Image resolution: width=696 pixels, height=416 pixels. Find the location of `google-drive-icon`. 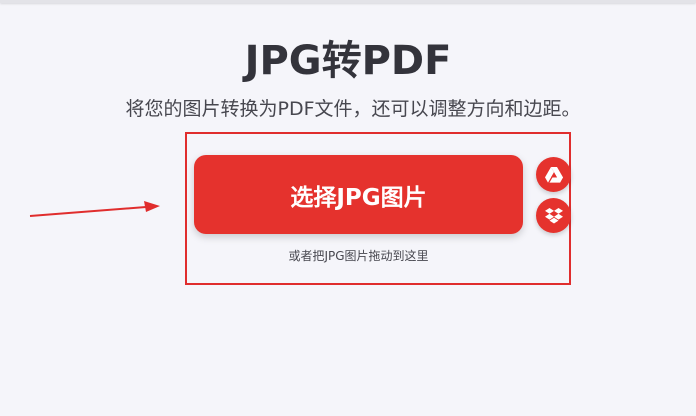

google-drive-icon is located at coordinates (553, 174).